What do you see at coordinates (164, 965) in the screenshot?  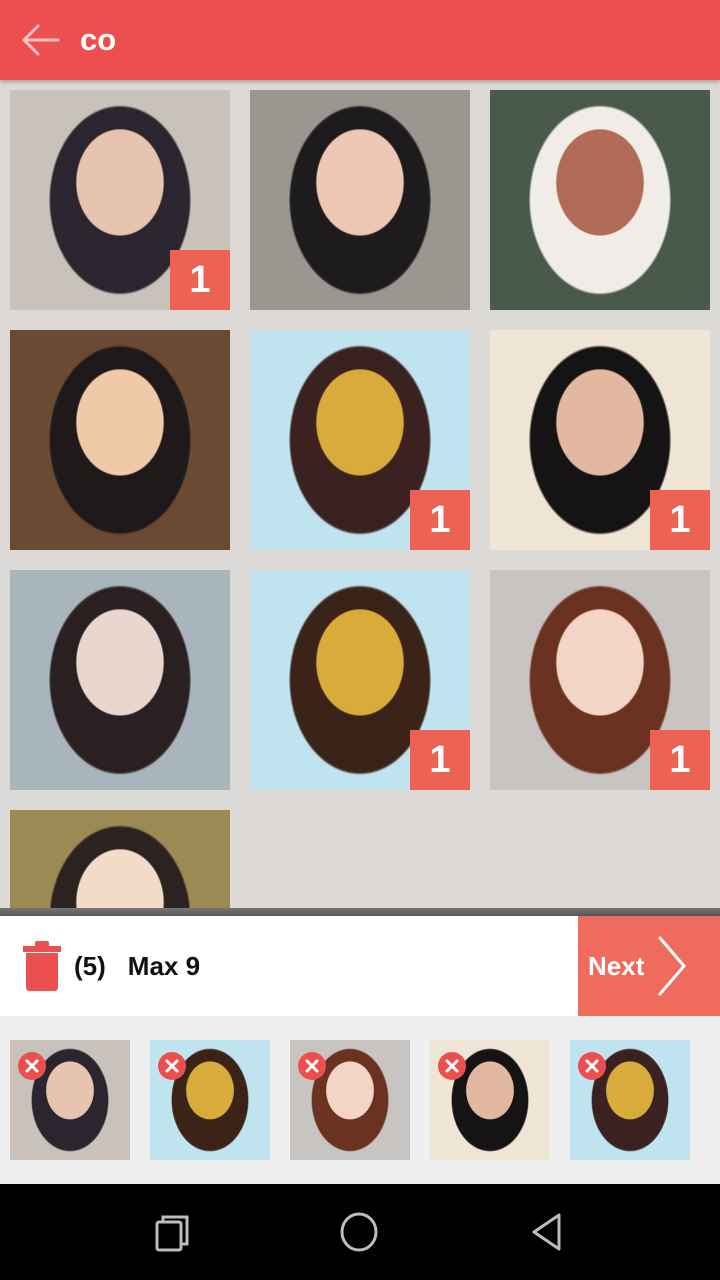 I see `max-selection-label: Max 9` at bounding box center [164, 965].